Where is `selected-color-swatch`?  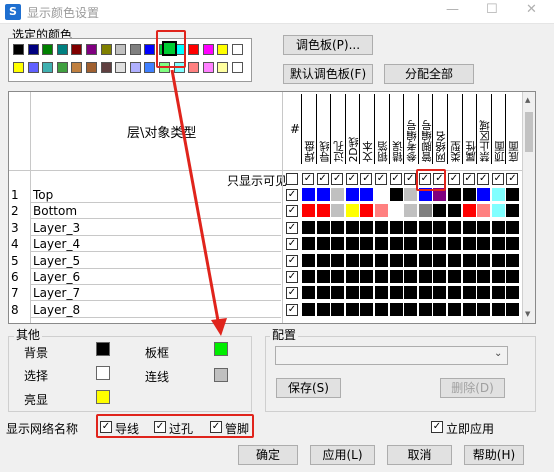
selected-color-swatch is located at coordinates (169, 48).